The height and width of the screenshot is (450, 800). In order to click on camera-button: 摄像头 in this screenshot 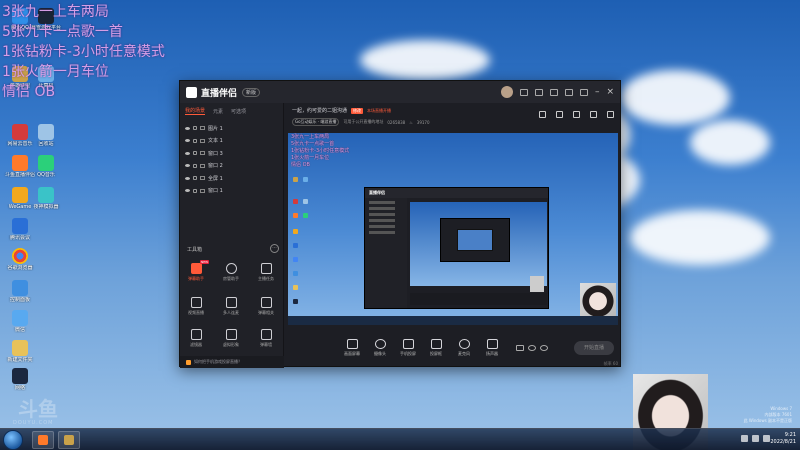, I will do `click(380, 348)`.